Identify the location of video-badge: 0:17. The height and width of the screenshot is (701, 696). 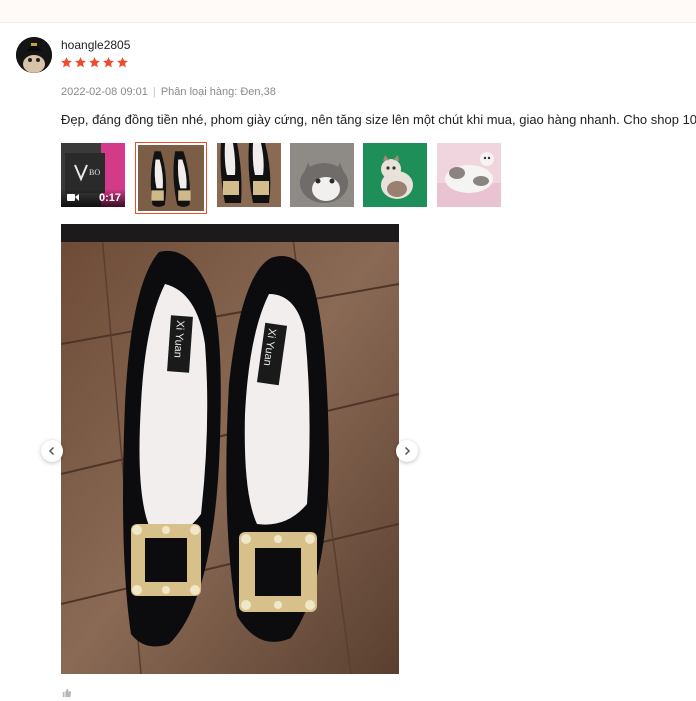
(93, 198).